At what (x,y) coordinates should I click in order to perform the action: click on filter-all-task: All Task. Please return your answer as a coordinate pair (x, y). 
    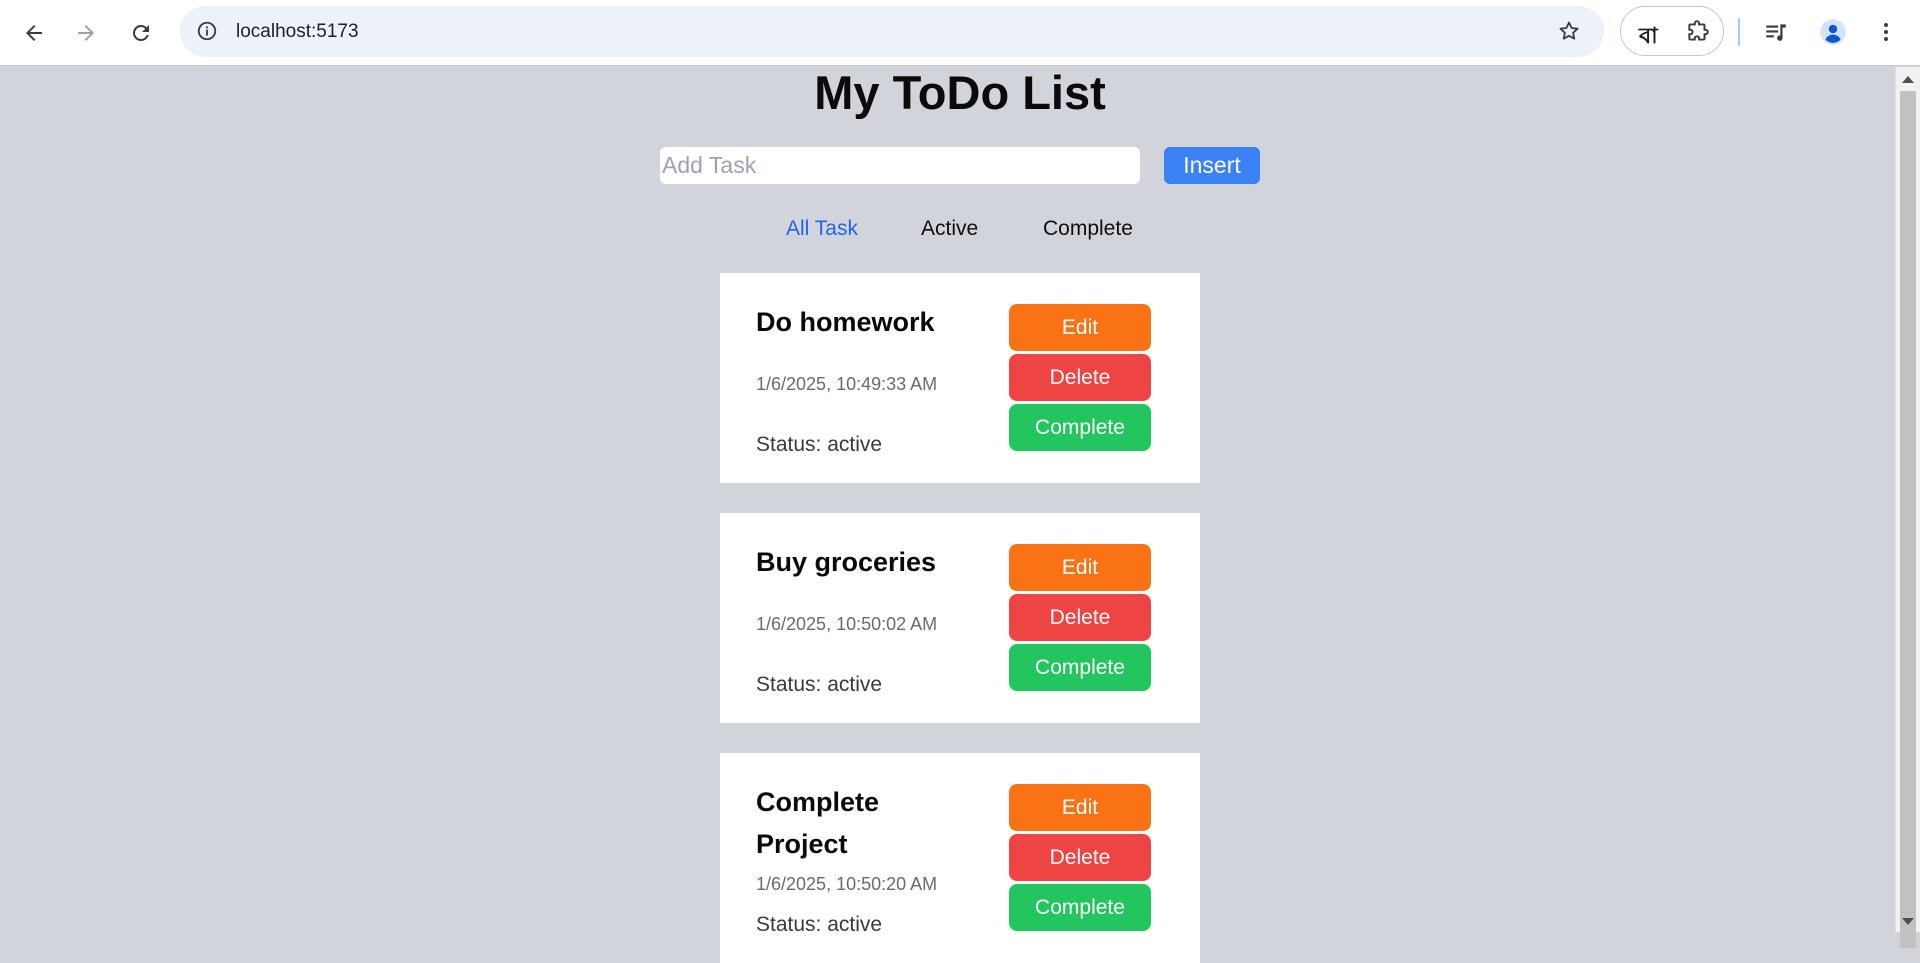
    Looking at the image, I should click on (822, 229).